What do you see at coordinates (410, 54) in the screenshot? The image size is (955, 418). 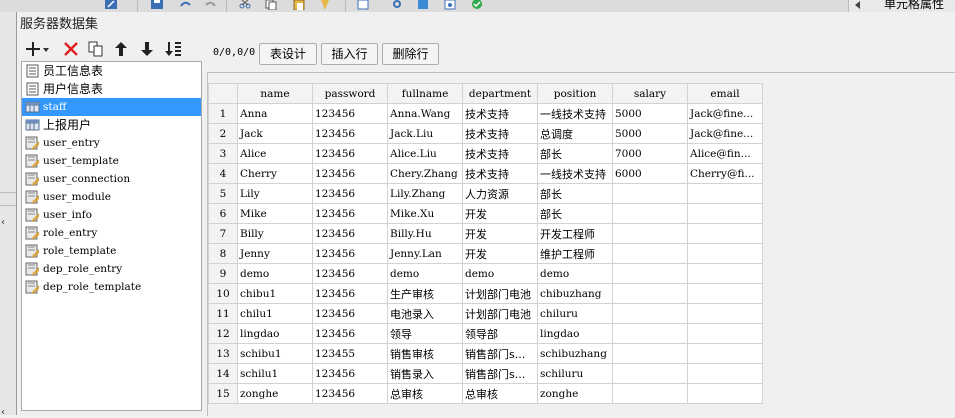 I see `delete-row-button: 删除行` at bounding box center [410, 54].